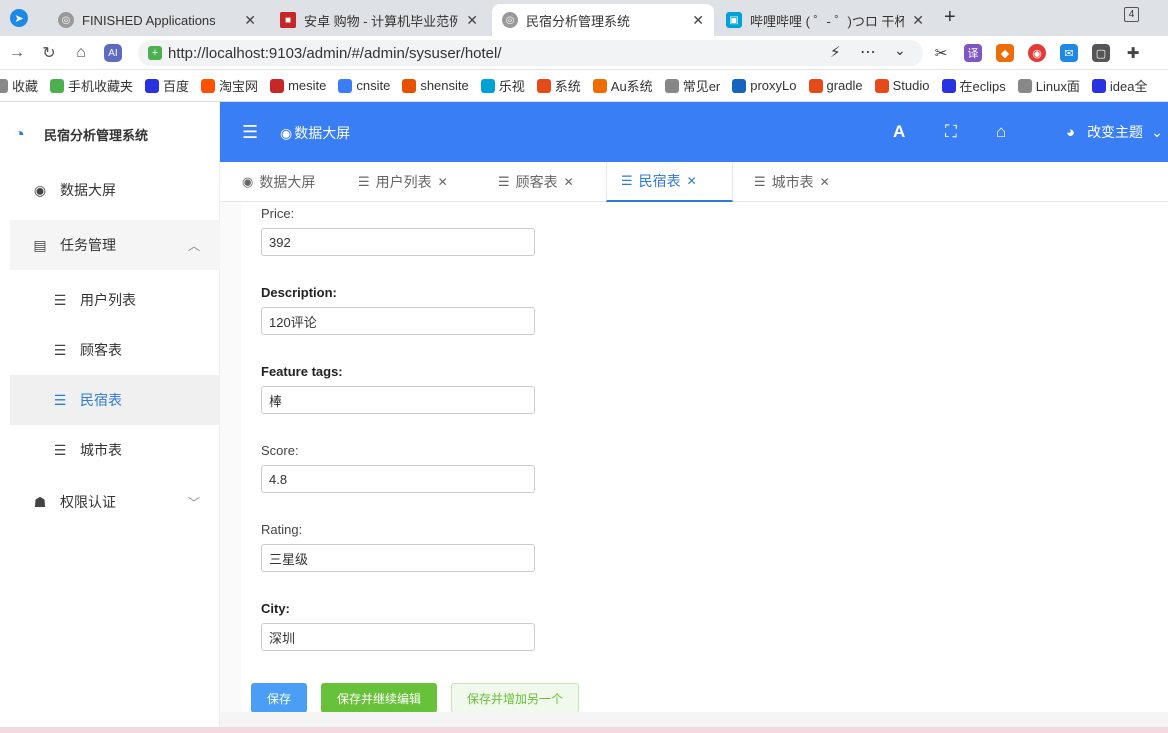 This screenshot has width=1168, height=733. What do you see at coordinates (868, 52) in the screenshot?
I see `more-icon: ⋯` at bounding box center [868, 52].